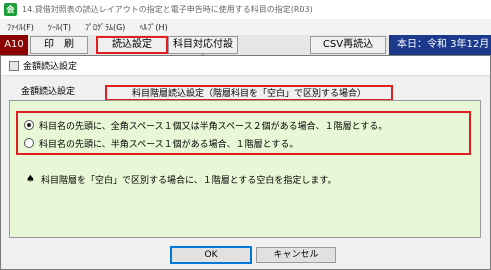  I want to click on radio-button, so click(29, 143).